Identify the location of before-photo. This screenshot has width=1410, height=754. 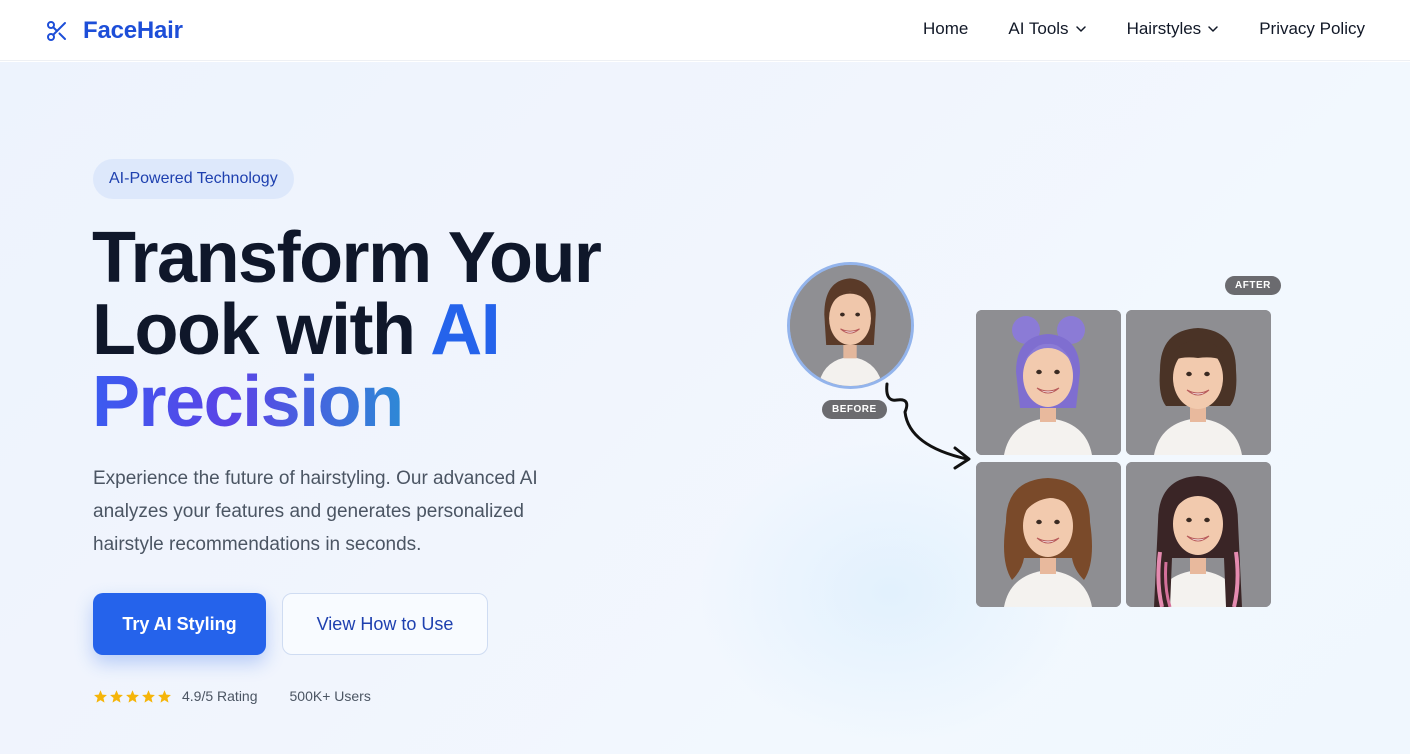
(850, 325).